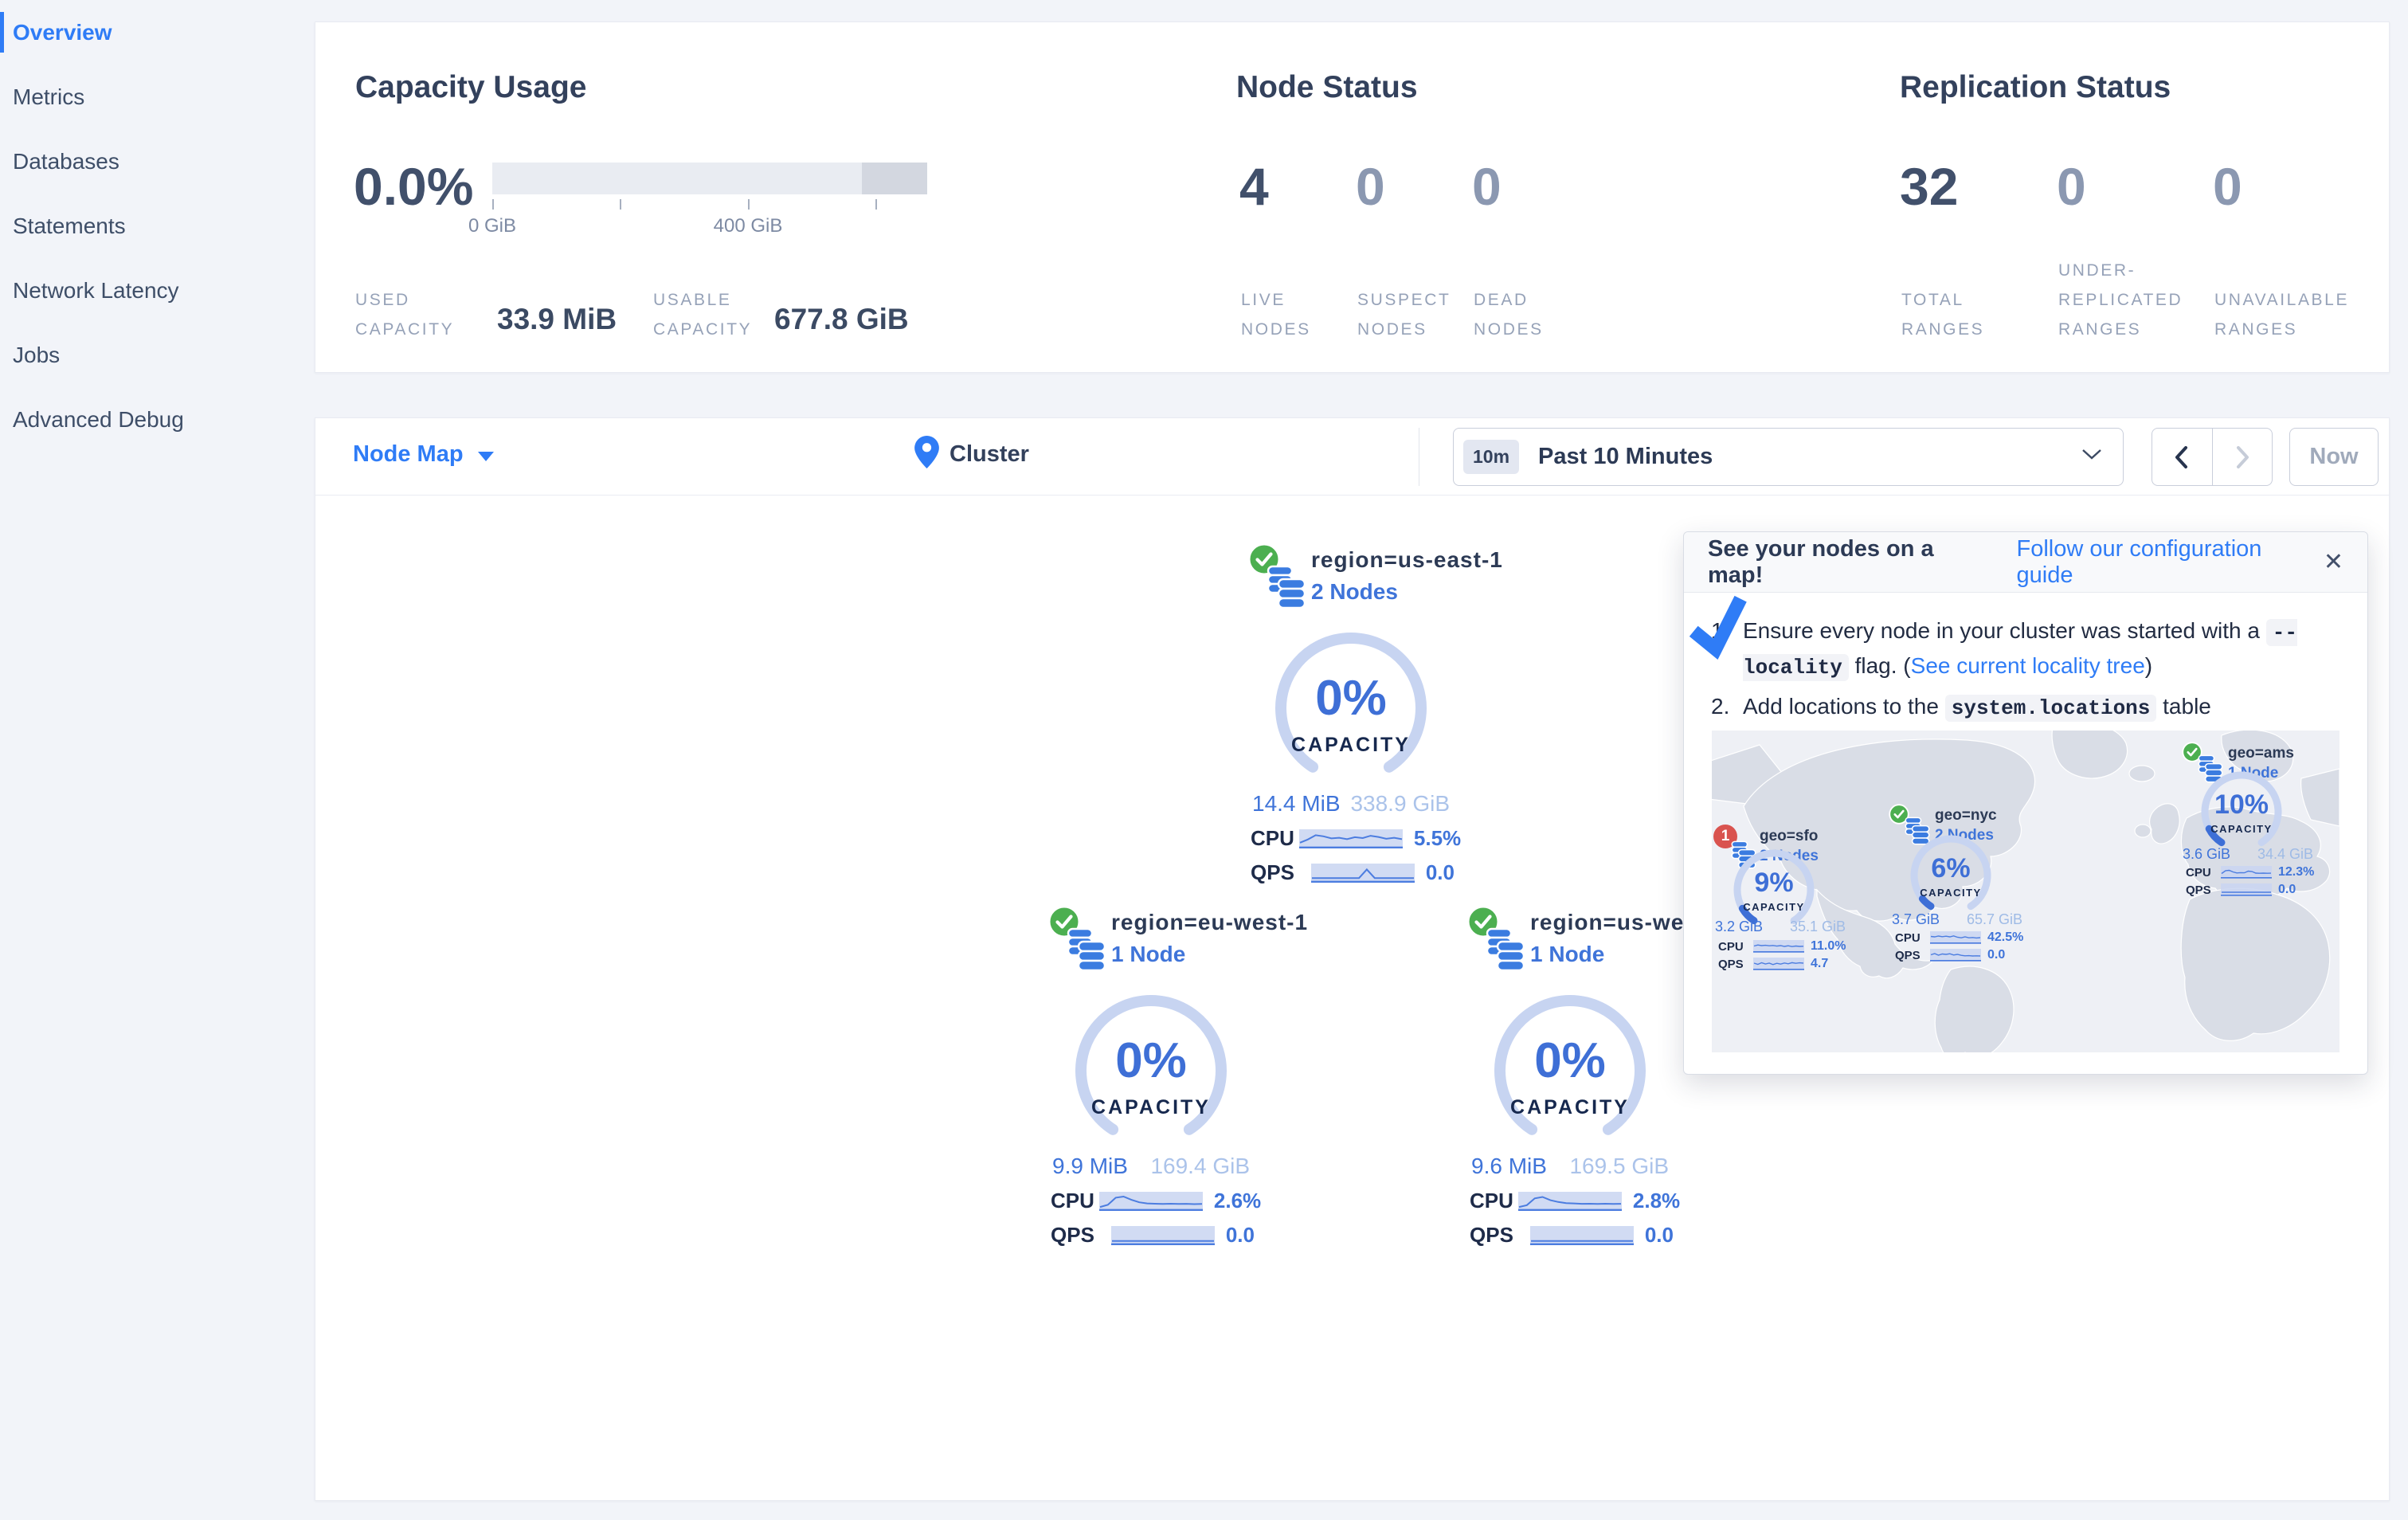 This screenshot has width=2408, height=1520. I want to click on live-nodes-label: LIVE NODES, so click(1276, 315).